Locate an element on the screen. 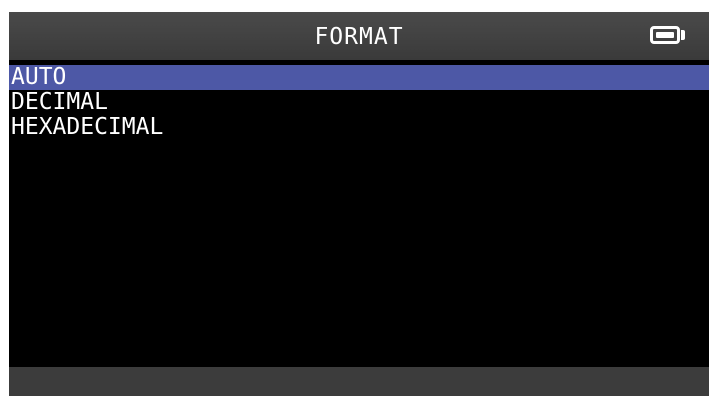  title-bar: FORMAT is located at coordinates (359, 36).